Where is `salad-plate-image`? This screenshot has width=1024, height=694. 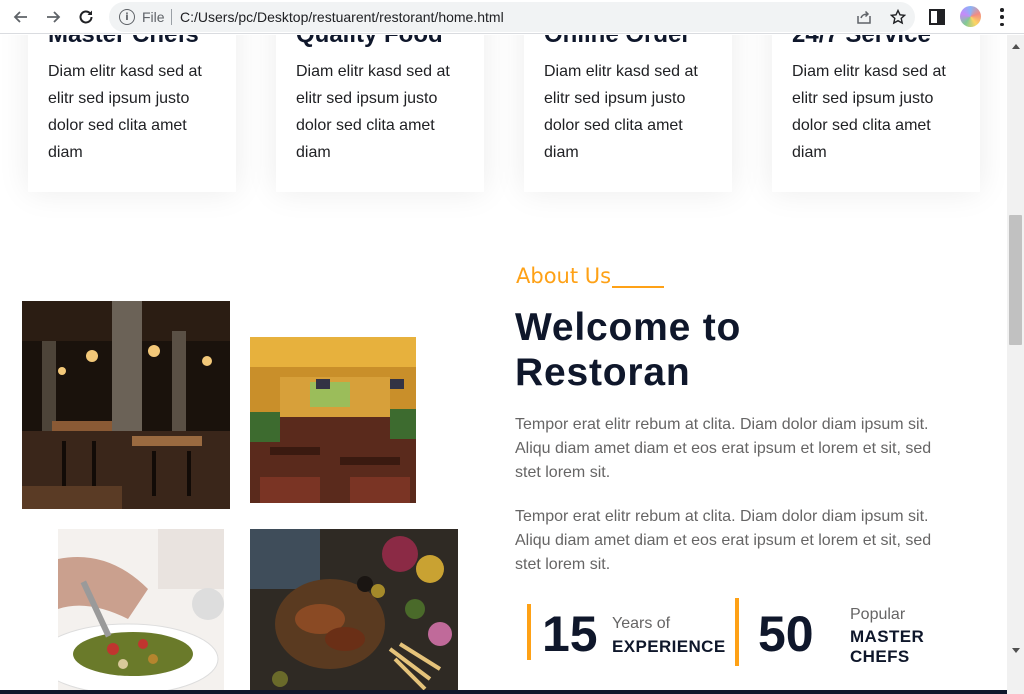 salad-plate-image is located at coordinates (141, 611).